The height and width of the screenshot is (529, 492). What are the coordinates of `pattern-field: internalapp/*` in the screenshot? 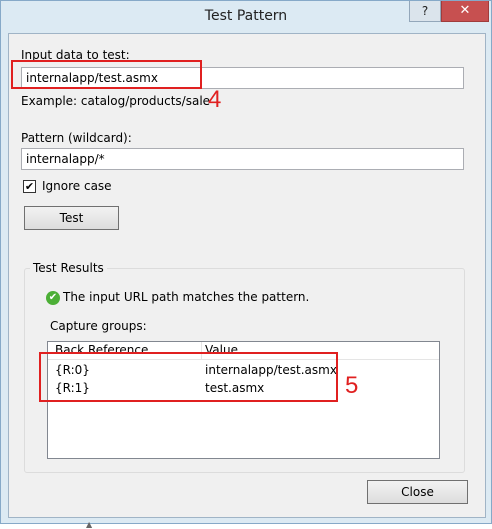 It's located at (242, 159).